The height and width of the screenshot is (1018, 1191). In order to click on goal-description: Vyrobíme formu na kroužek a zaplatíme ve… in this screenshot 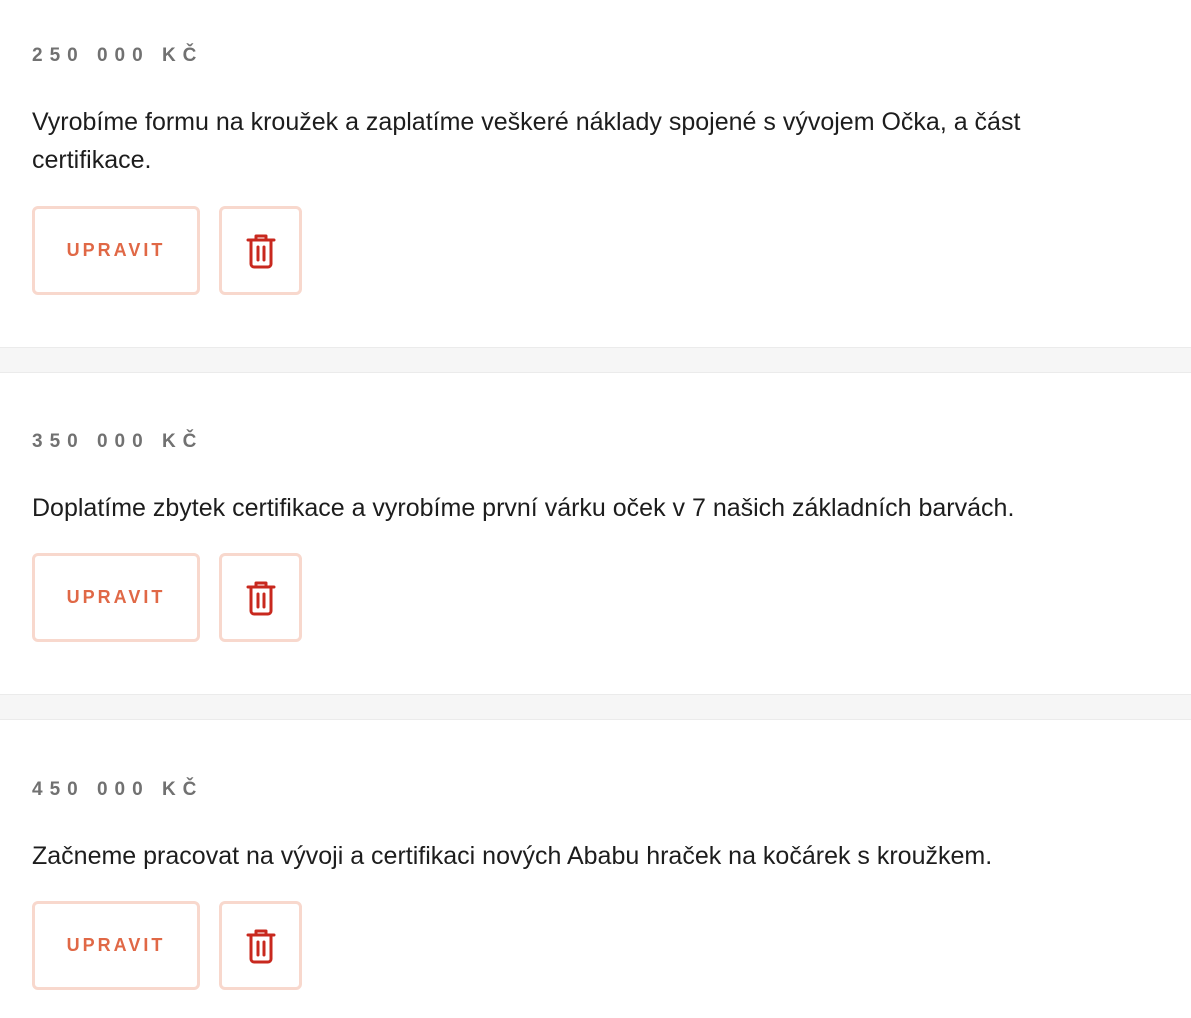, I will do `click(526, 141)`.